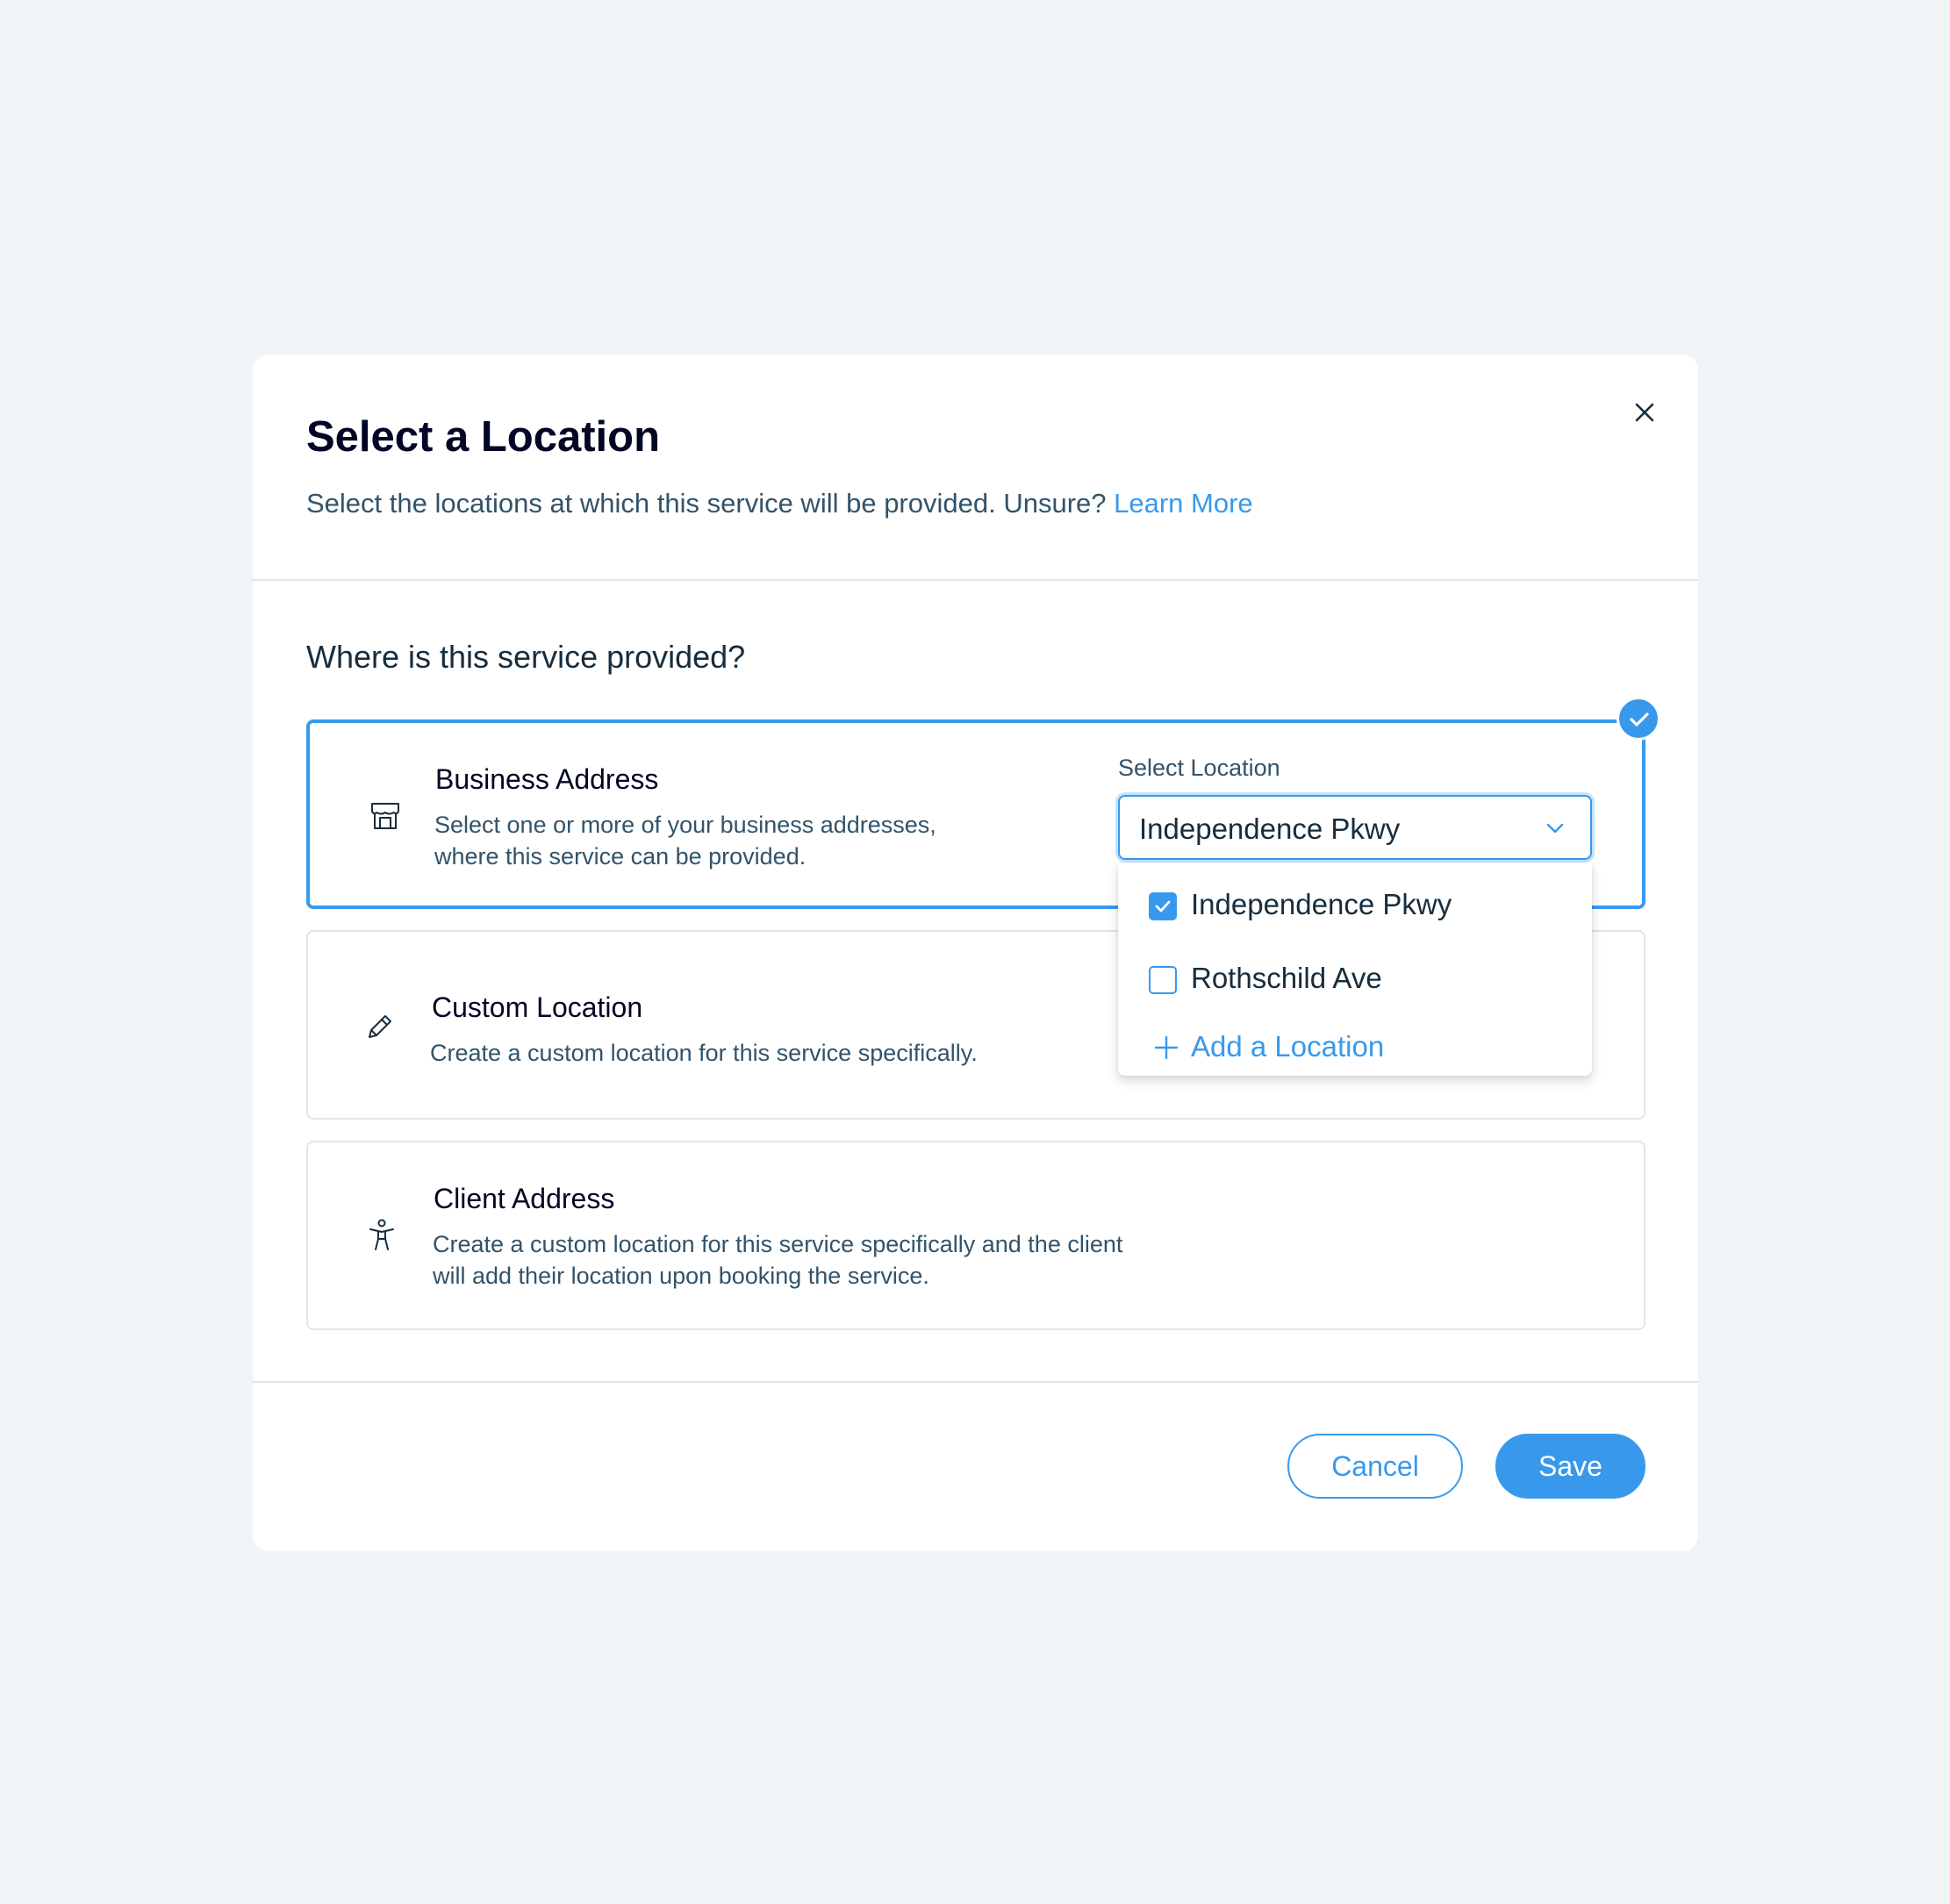 This screenshot has width=1950, height=1904. I want to click on option-title: Client Address, so click(524, 1198).